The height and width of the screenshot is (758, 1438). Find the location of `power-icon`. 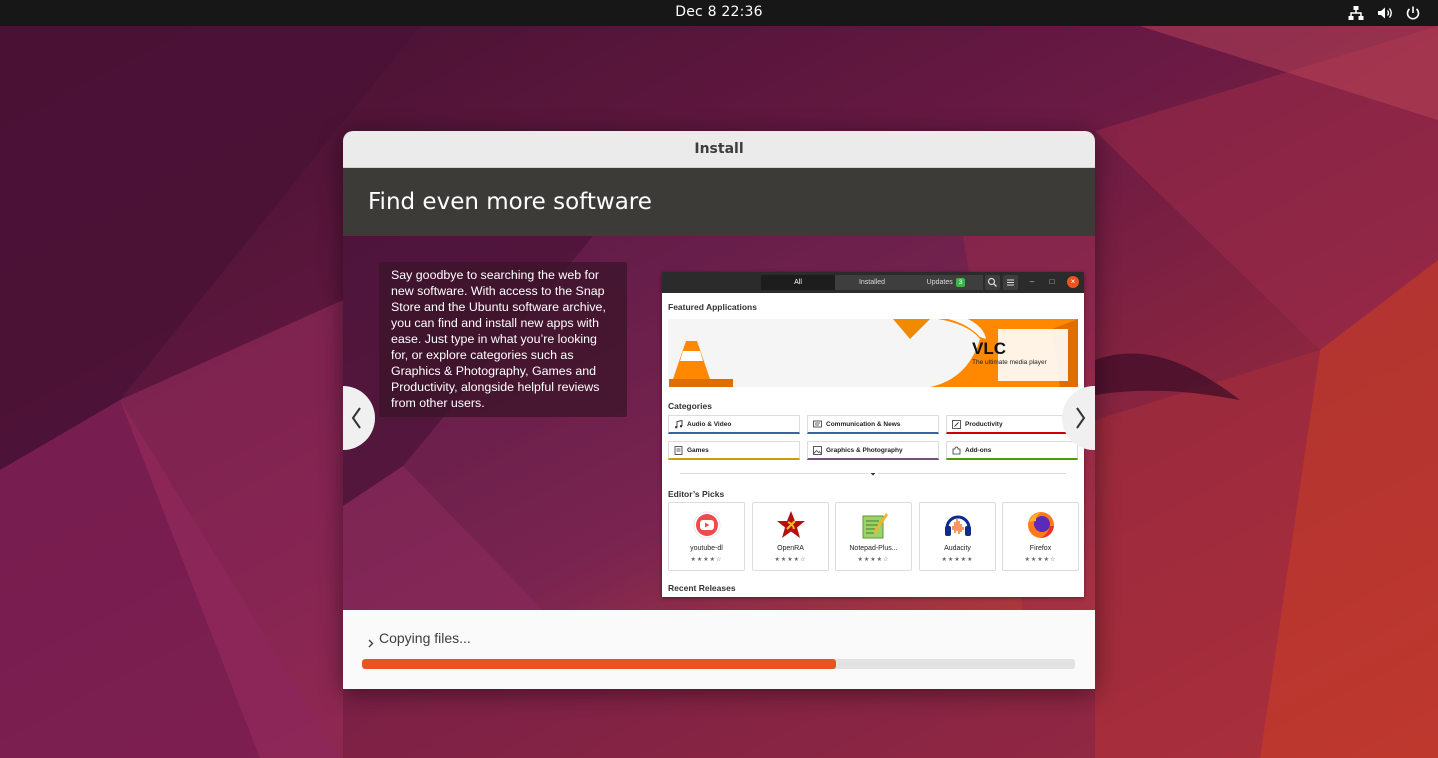

power-icon is located at coordinates (1413, 13).